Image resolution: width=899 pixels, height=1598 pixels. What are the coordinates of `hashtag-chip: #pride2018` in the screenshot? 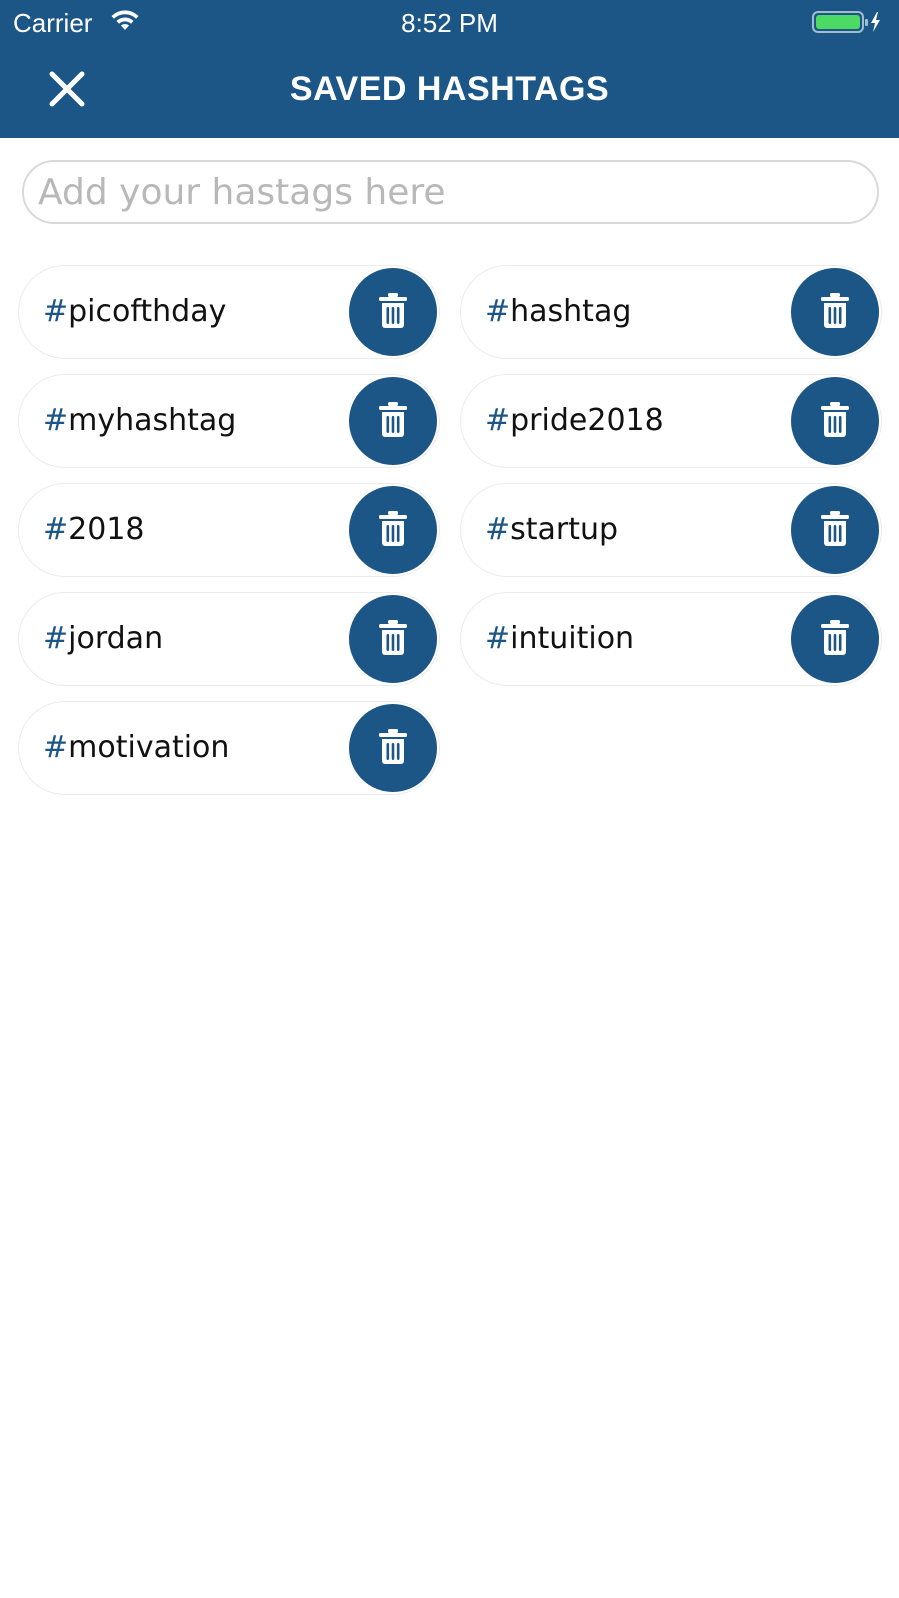 It's located at (671, 421).